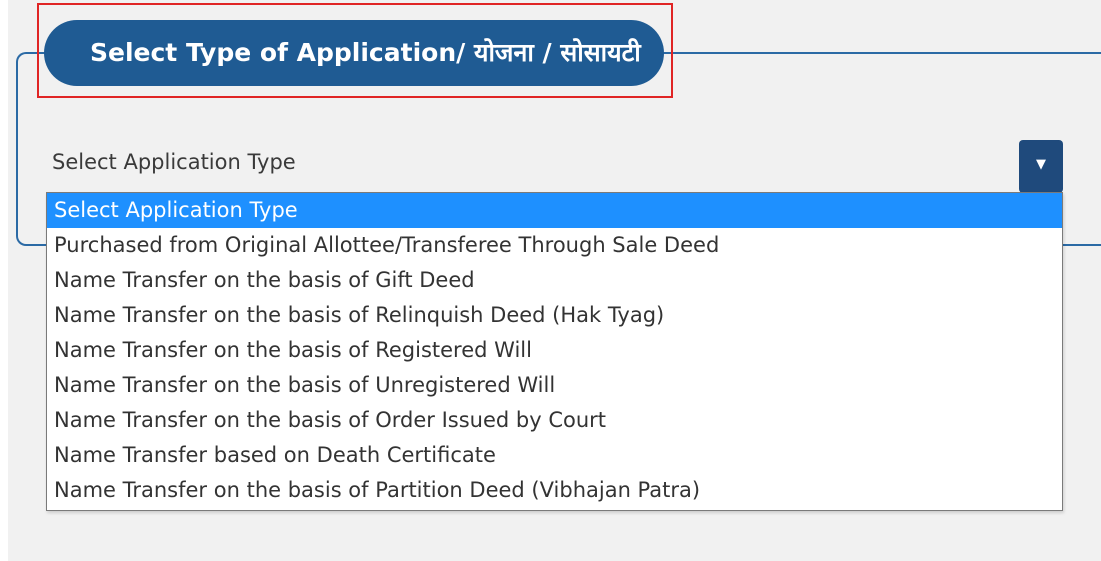 The height and width of the screenshot is (561, 1101). Describe the element at coordinates (554, 280) in the screenshot. I see `option-gift-deed: Name Transfer on the basis of Gift Deed` at that location.